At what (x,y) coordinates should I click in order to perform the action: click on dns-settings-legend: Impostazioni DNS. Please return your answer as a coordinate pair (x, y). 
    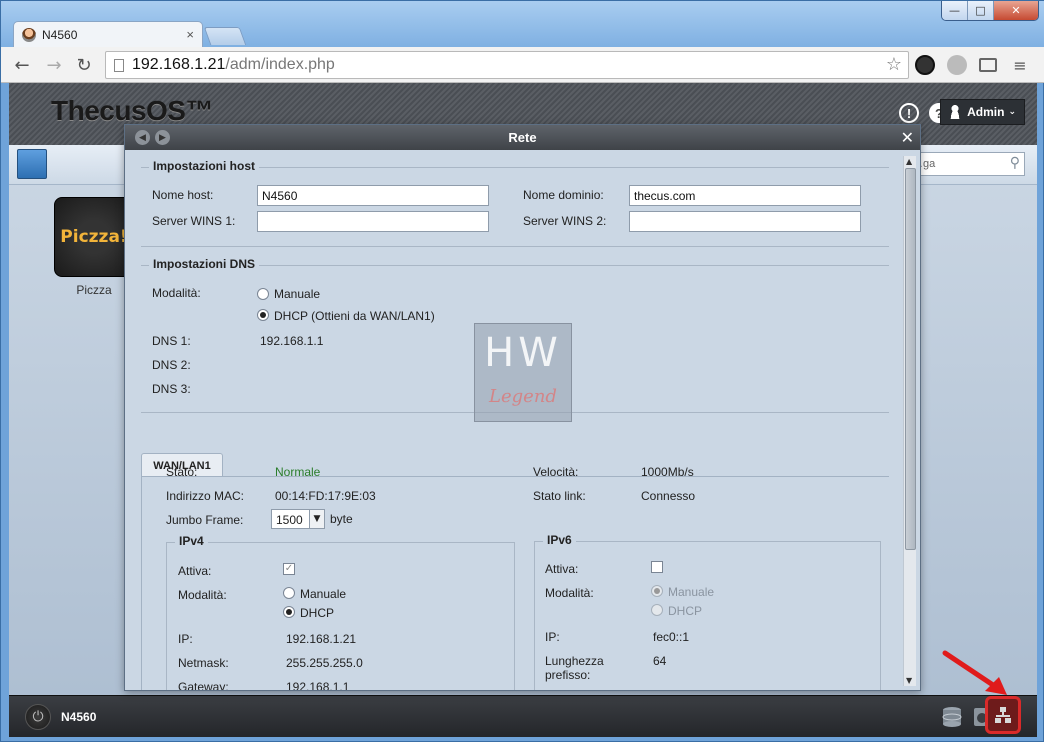
    Looking at the image, I should click on (204, 264).